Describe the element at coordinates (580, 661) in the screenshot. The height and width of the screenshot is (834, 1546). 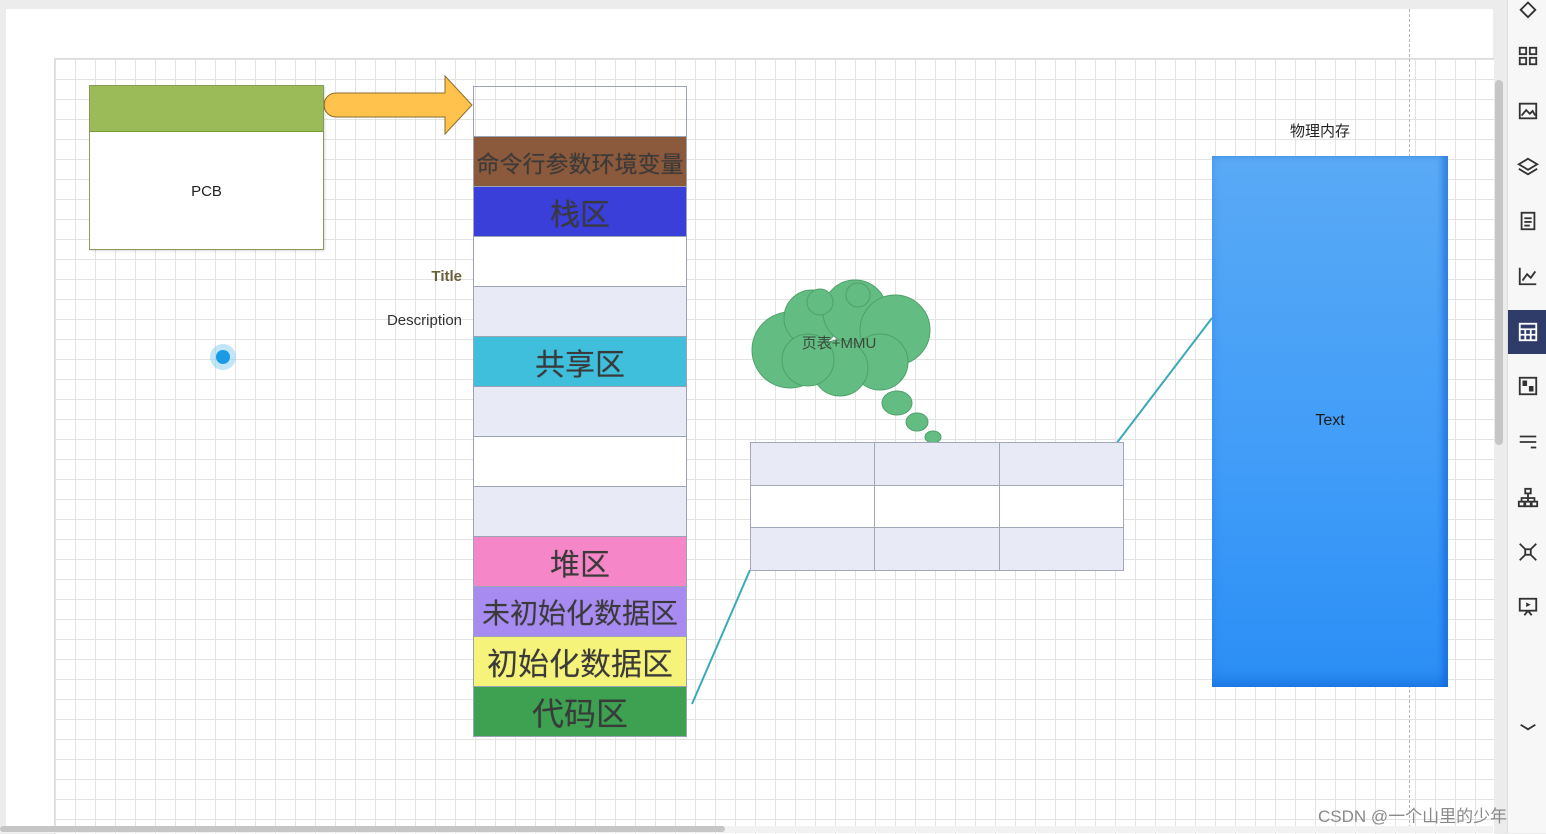
I see `segment-data: 初始化数据区` at that location.